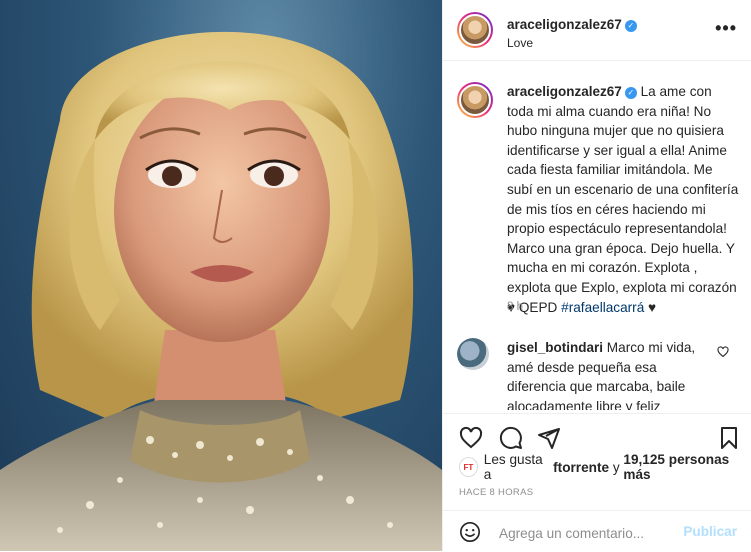  What do you see at coordinates (515, 307) in the screenshot?
I see `caption-time: 8 h` at bounding box center [515, 307].